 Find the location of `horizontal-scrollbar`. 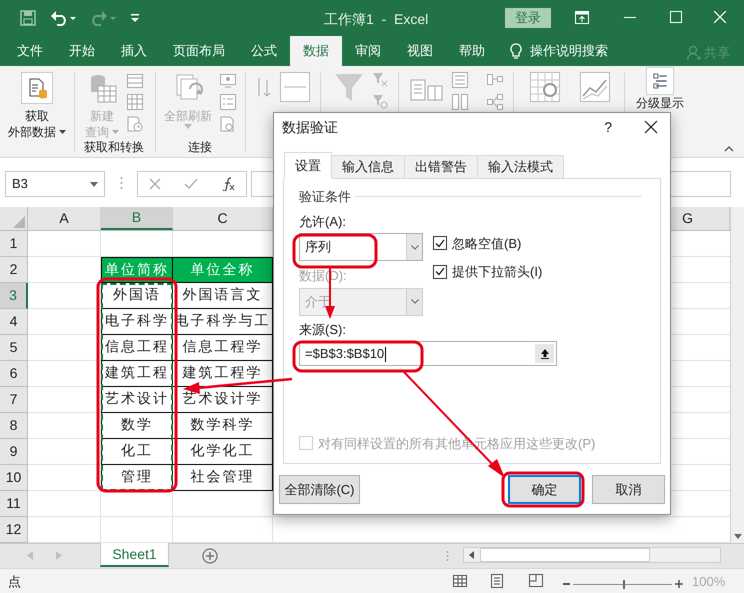

horizontal-scrollbar is located at coordinates (592, 555).